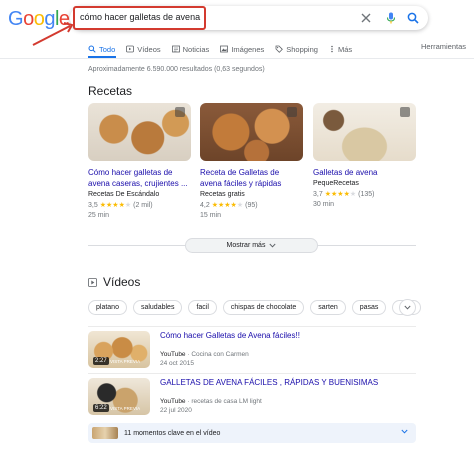 The image size is (474, 451). Describe the element at coordinates (226, 401) in the screenshot. I see `video-channel: recetas de casa LM light` at that location.